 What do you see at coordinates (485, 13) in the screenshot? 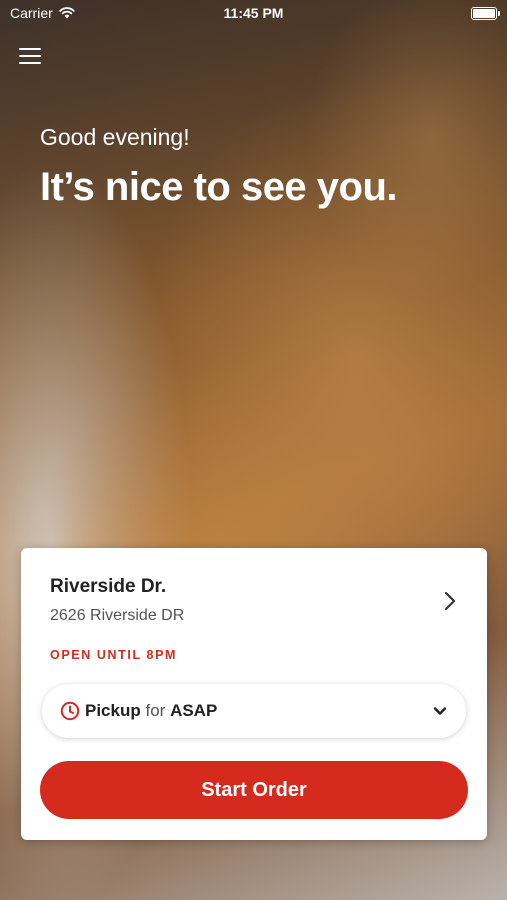
I see `battery-icon` at bounding box center [485, 13].